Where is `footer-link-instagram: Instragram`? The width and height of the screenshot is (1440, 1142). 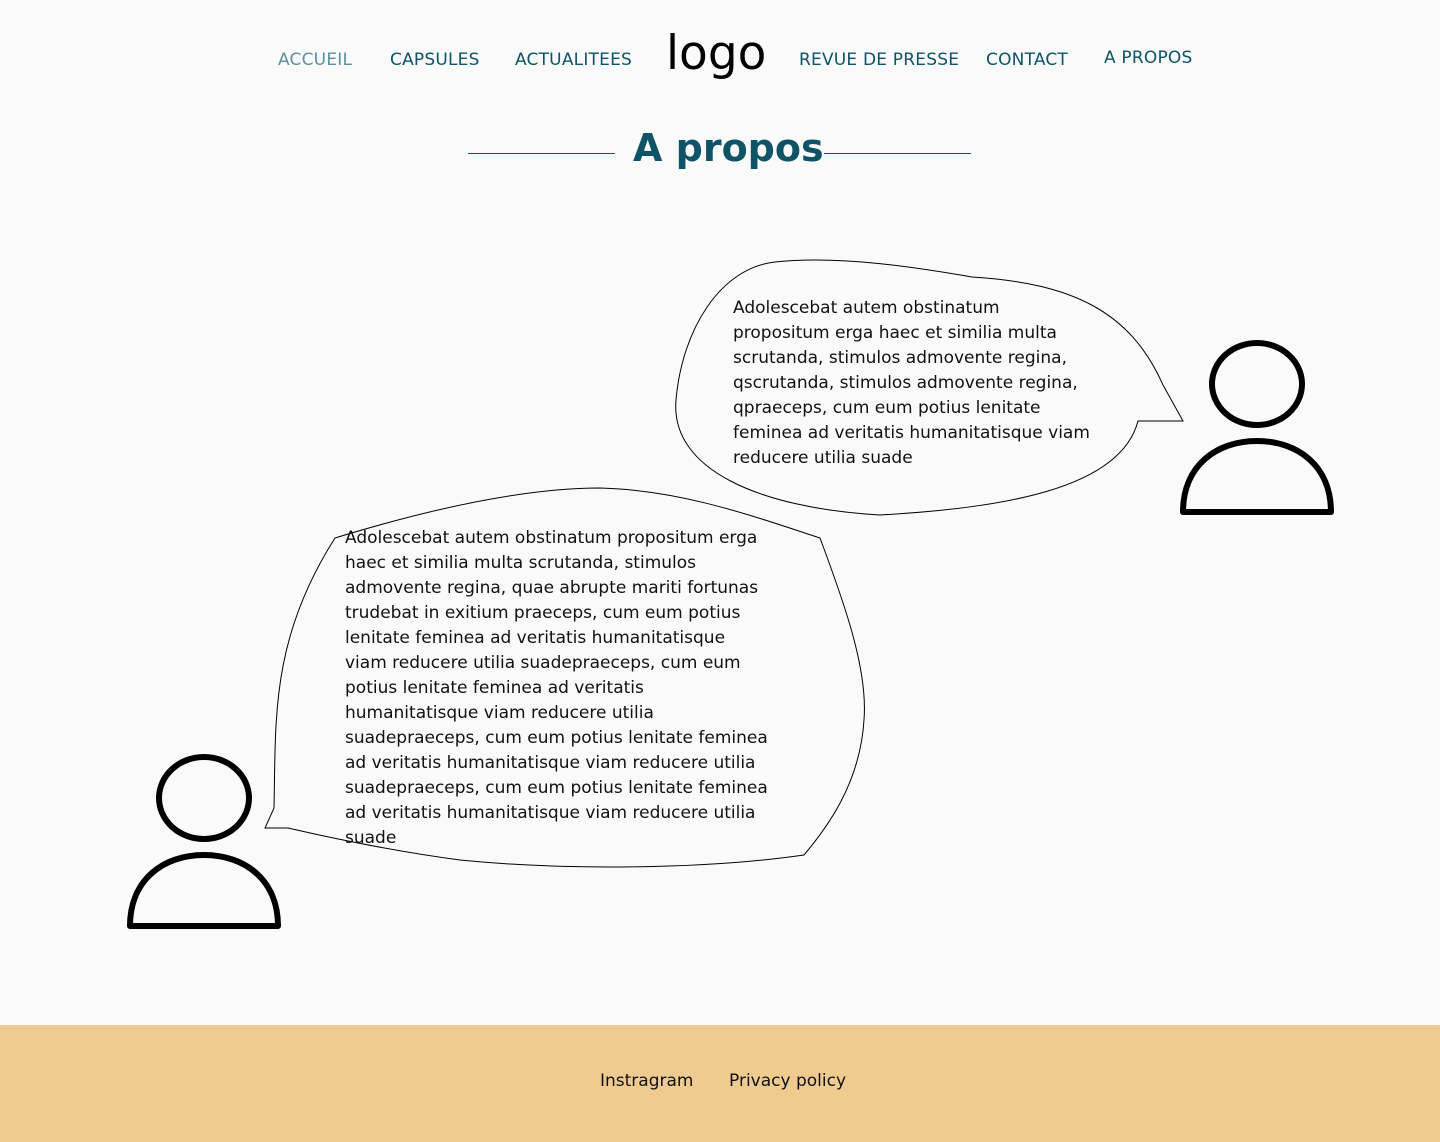 footer-link-instagram: Instragram is located at coordinates (646, 1081).